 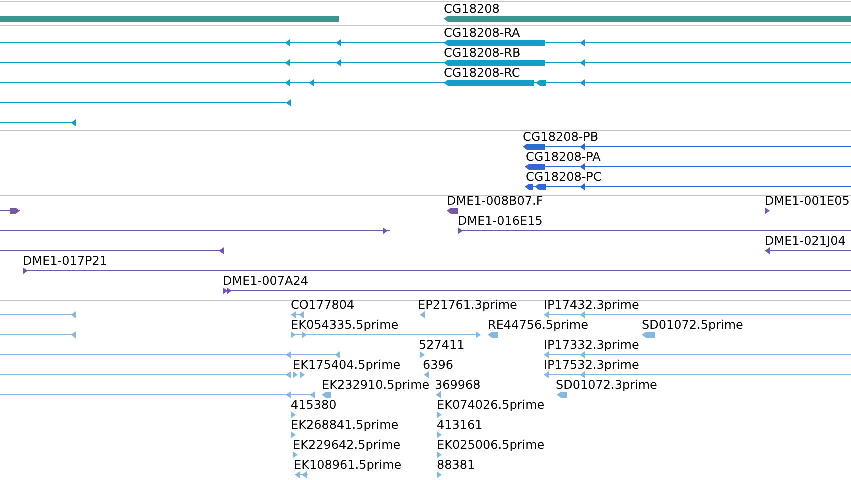 I want to click on feature-label: CG18208, so click(x=472, y=9).